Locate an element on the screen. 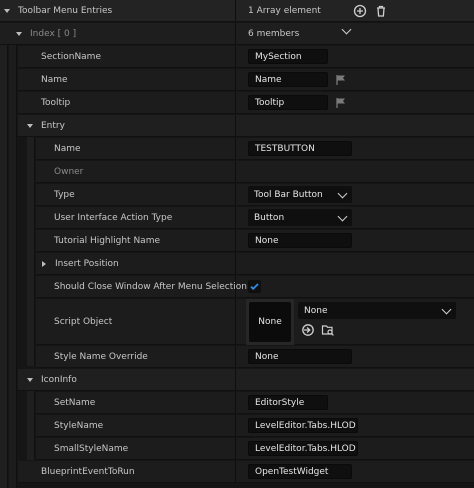 Image resolution: width=474 pixels, height=488 pixels. small-style-name-row: SmallStyleName LevelEditor.Tabs.HLOD is located at coordinates (255, 449).